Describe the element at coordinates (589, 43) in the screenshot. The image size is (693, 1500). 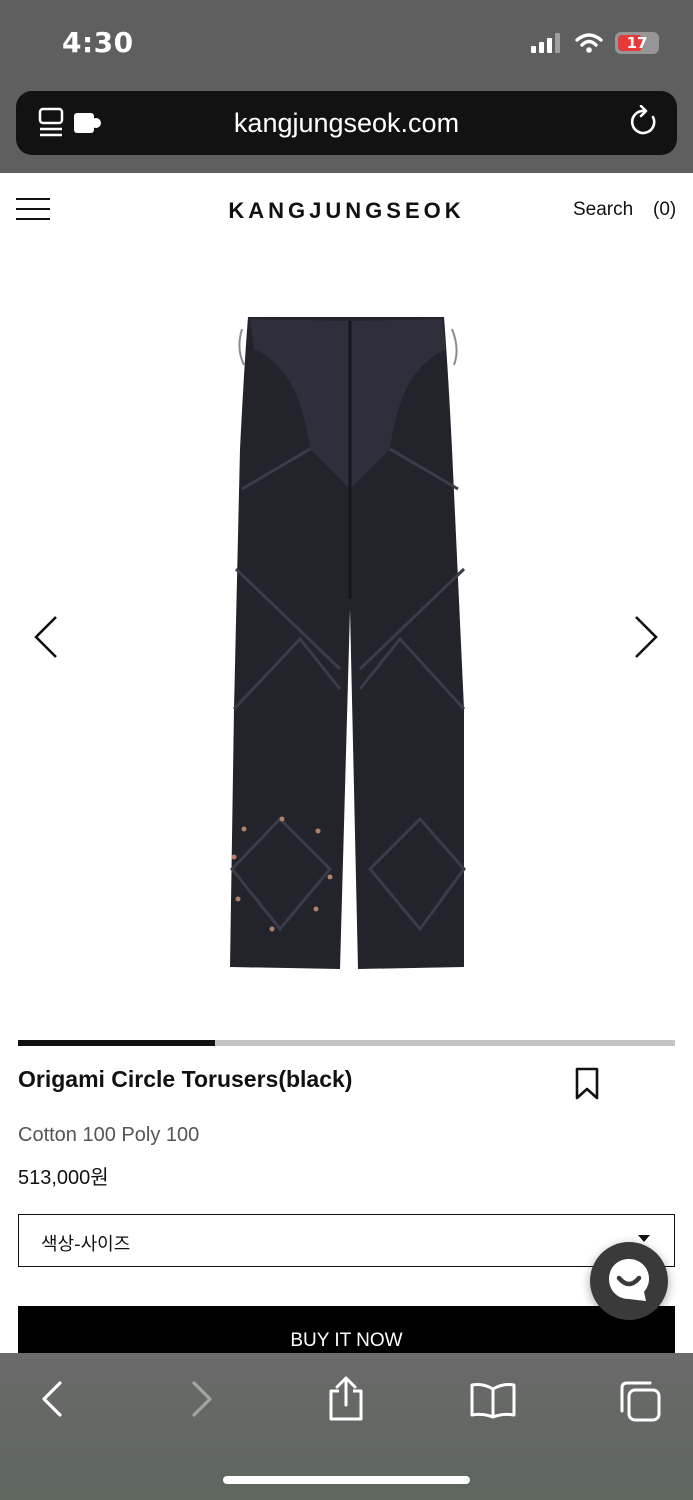
I see `wifi-icon` at that location.